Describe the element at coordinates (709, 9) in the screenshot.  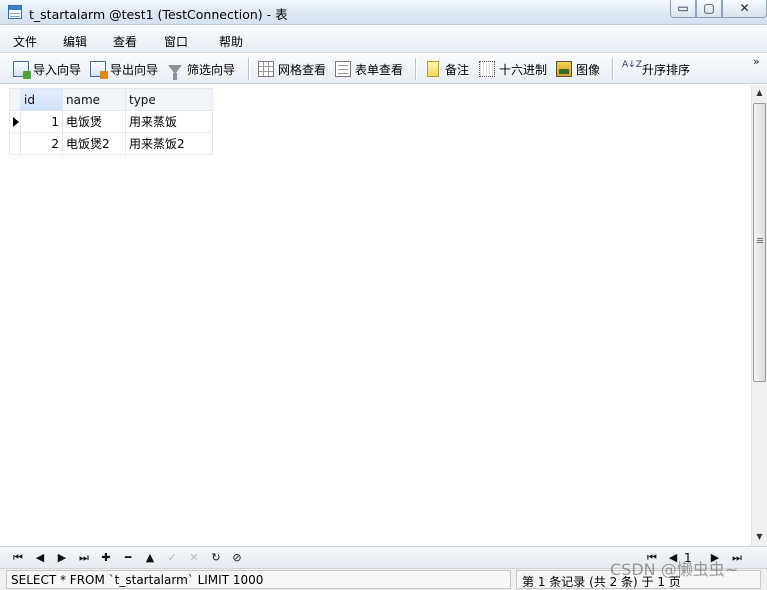
I see `maximize-button: ▢` at that location.